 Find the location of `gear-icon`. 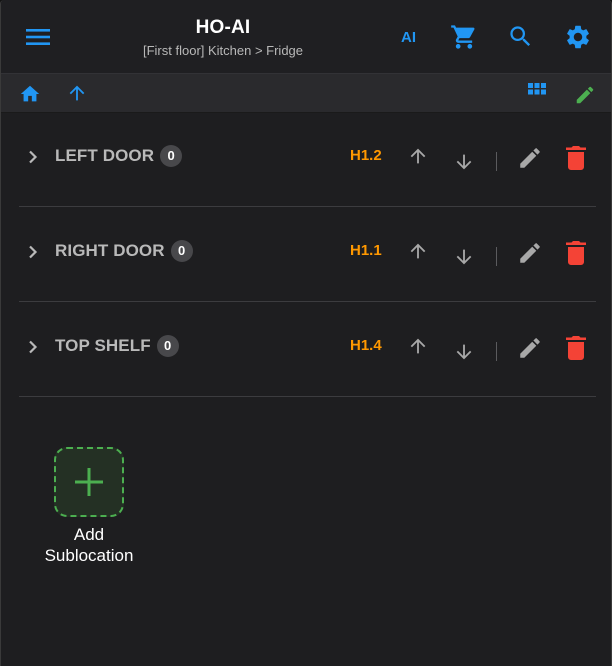

gear-icon is located at coordinates (578, 37).